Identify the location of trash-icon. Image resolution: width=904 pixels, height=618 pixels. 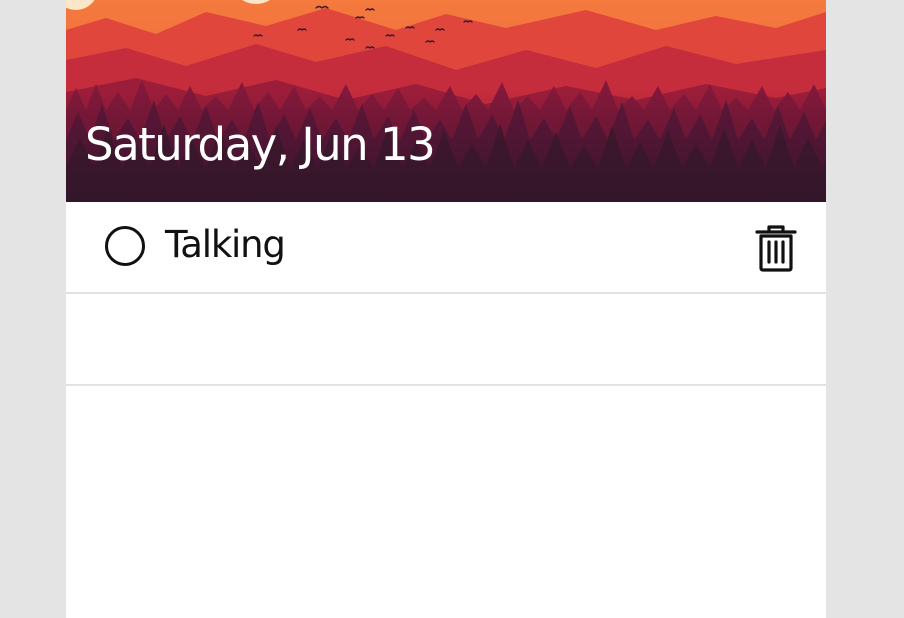
(776, 248).